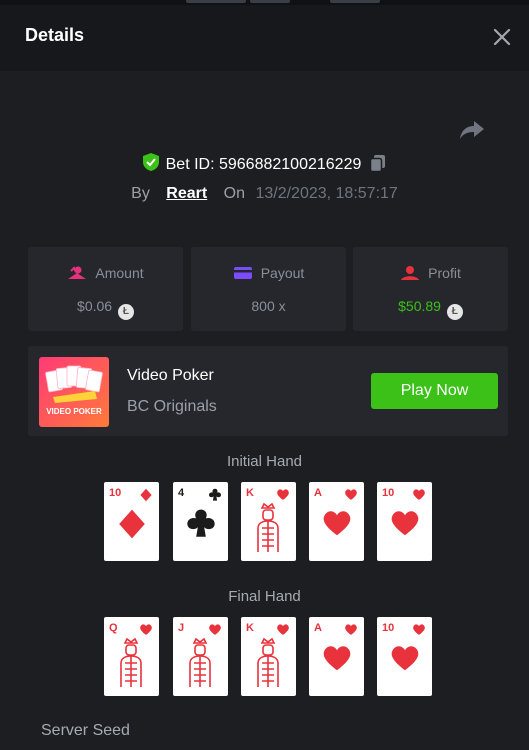  I want to click on dialog-title: Details, so click(55, 35).